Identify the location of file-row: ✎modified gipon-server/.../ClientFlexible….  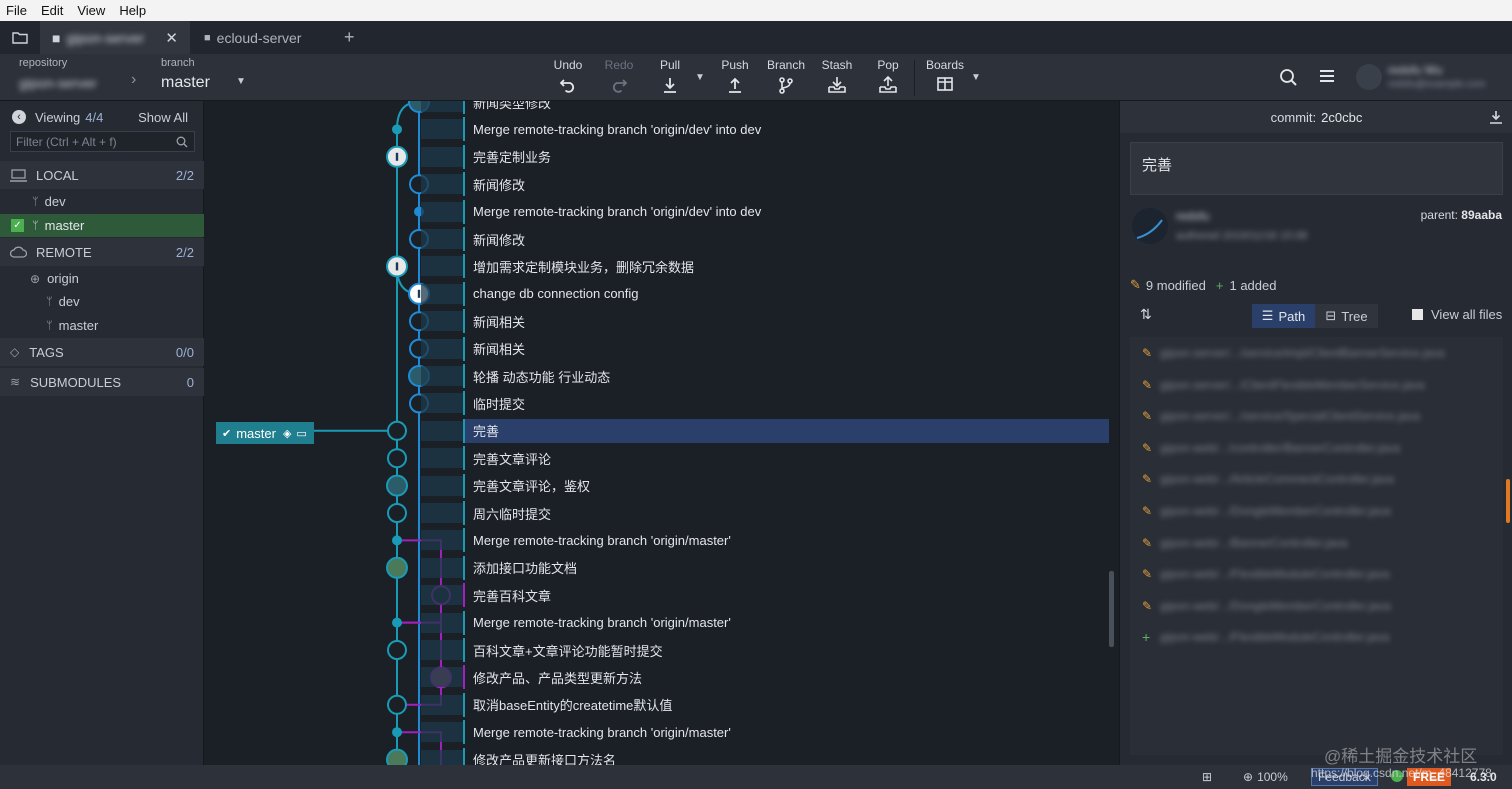
(1323, 385).